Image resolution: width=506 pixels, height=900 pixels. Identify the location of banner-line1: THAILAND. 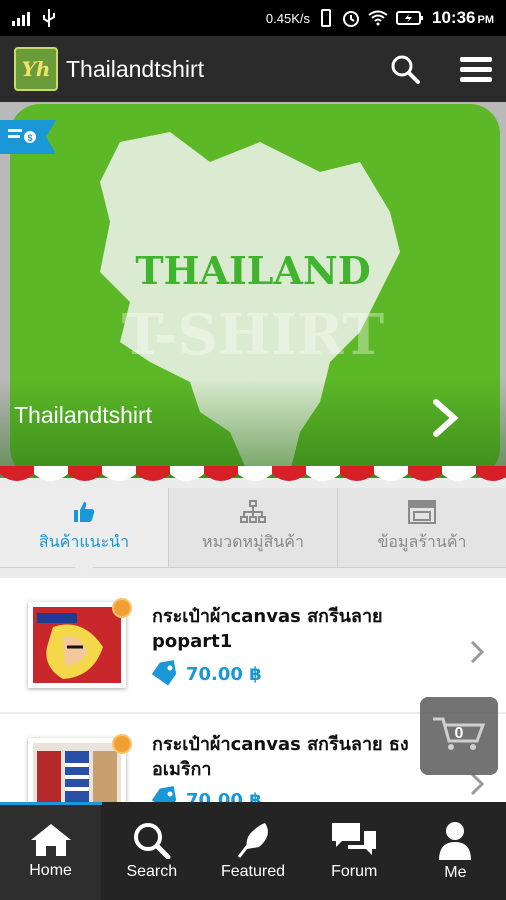
(253, 270).